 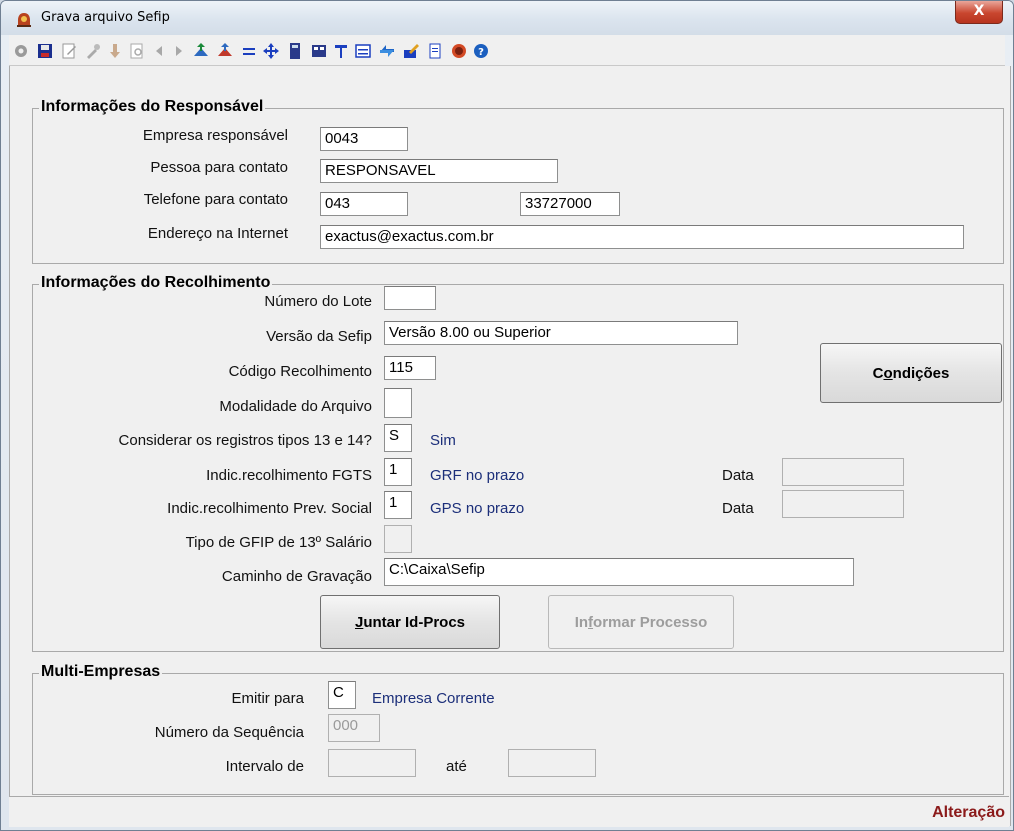 I want to click on transfer-icon, so click(x=387, y=51).